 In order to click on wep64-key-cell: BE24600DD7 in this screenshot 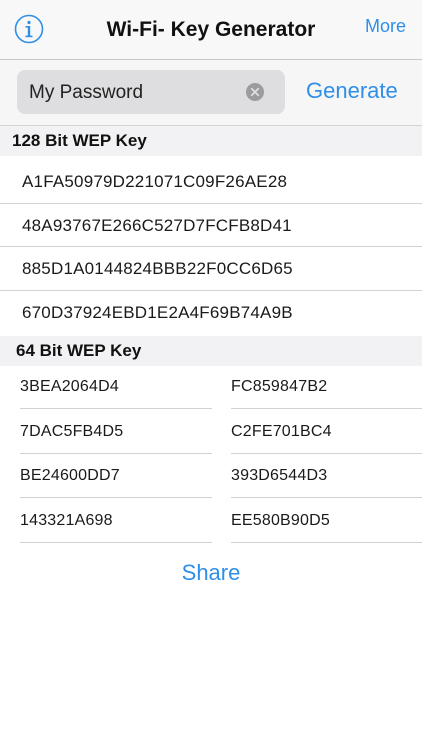, I will do `click(115, 475)`.